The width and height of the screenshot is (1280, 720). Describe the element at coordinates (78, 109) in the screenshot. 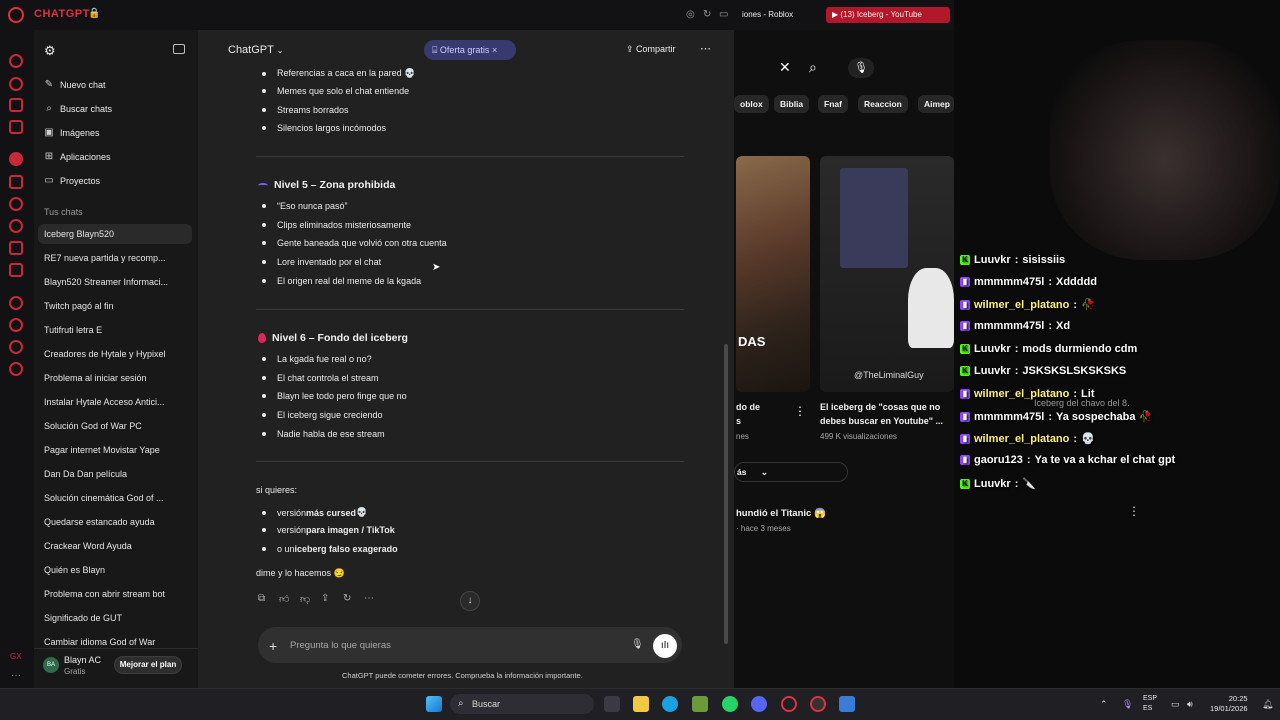

I see `nav-search-chats: ⌕ Buscar chats` at that location.